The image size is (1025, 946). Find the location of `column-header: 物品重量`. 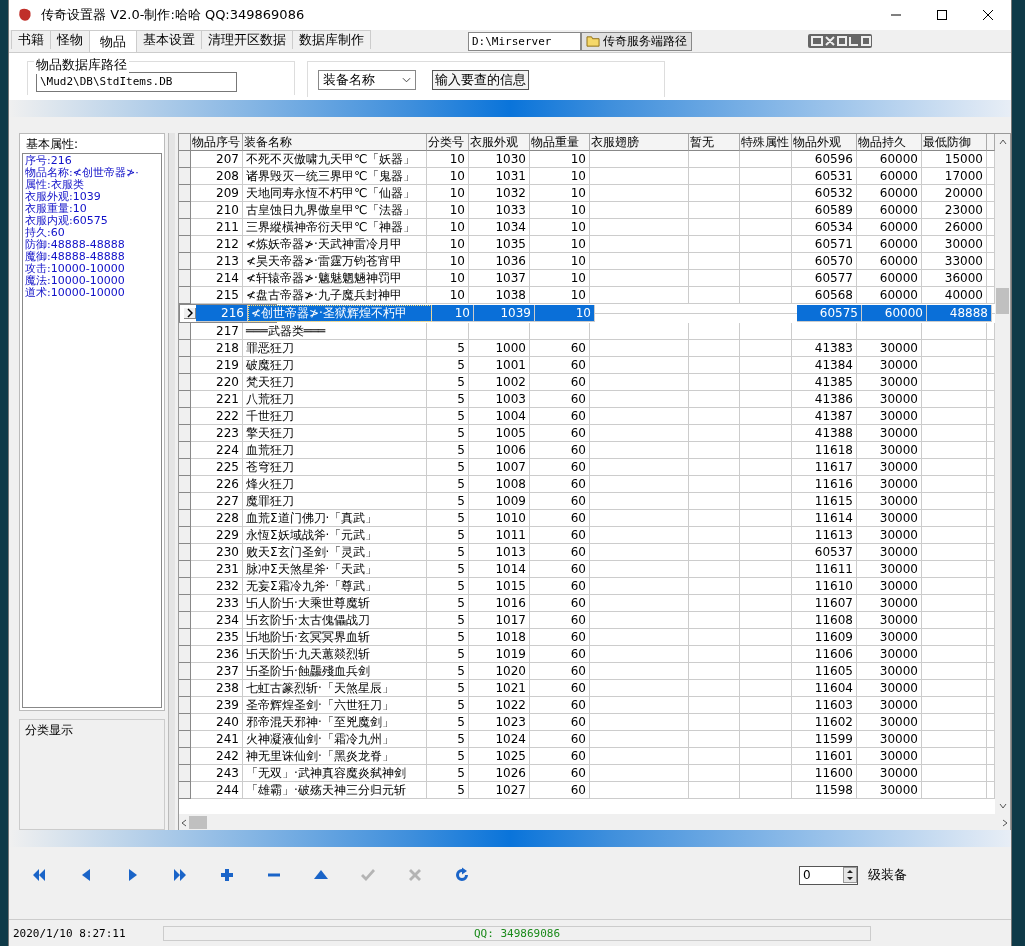

column-header: 物品重量 is located at coordinates (560, 142).